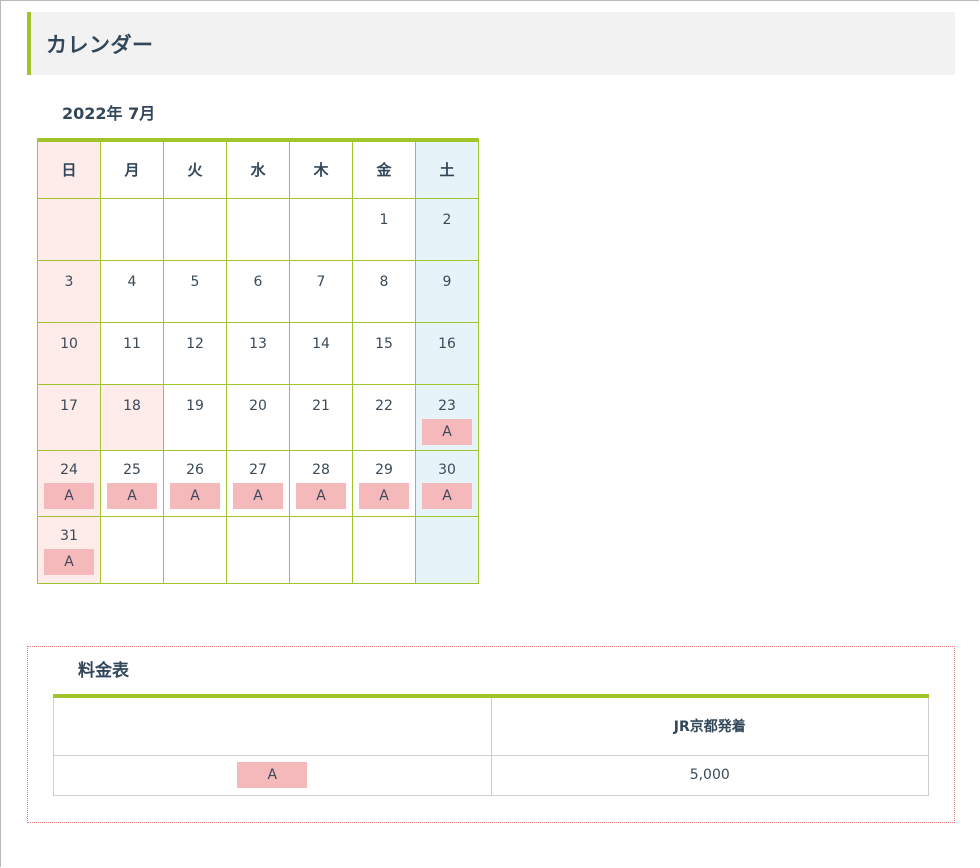  I want to click on calendar-week-row: 10 11 12 13 14 15 16, so click(258, 353).